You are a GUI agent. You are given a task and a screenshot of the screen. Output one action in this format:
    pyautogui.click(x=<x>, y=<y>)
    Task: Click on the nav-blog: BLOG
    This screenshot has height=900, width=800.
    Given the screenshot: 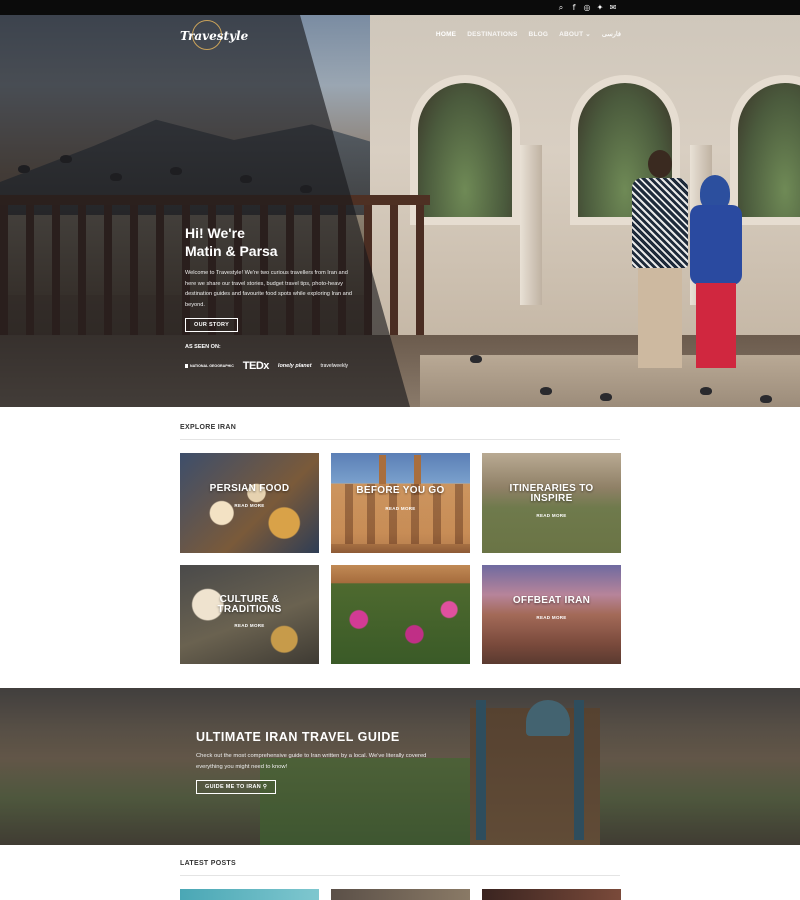 What is the action you would take?
    pyautogui.click(x=539, y=34)
    